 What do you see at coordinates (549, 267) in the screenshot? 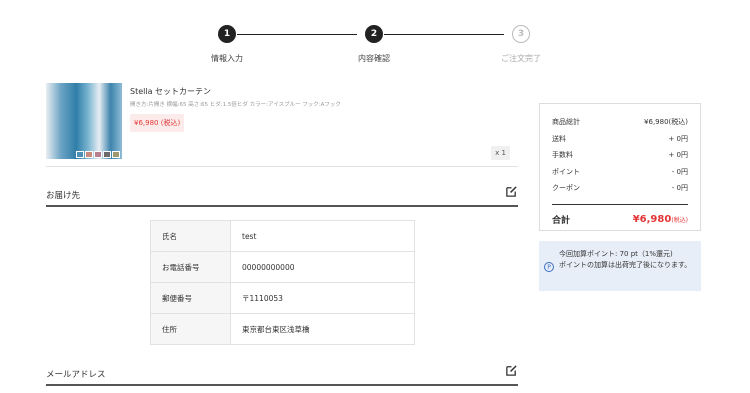
I see `point-icon: P` at bounding box center [549, 267].